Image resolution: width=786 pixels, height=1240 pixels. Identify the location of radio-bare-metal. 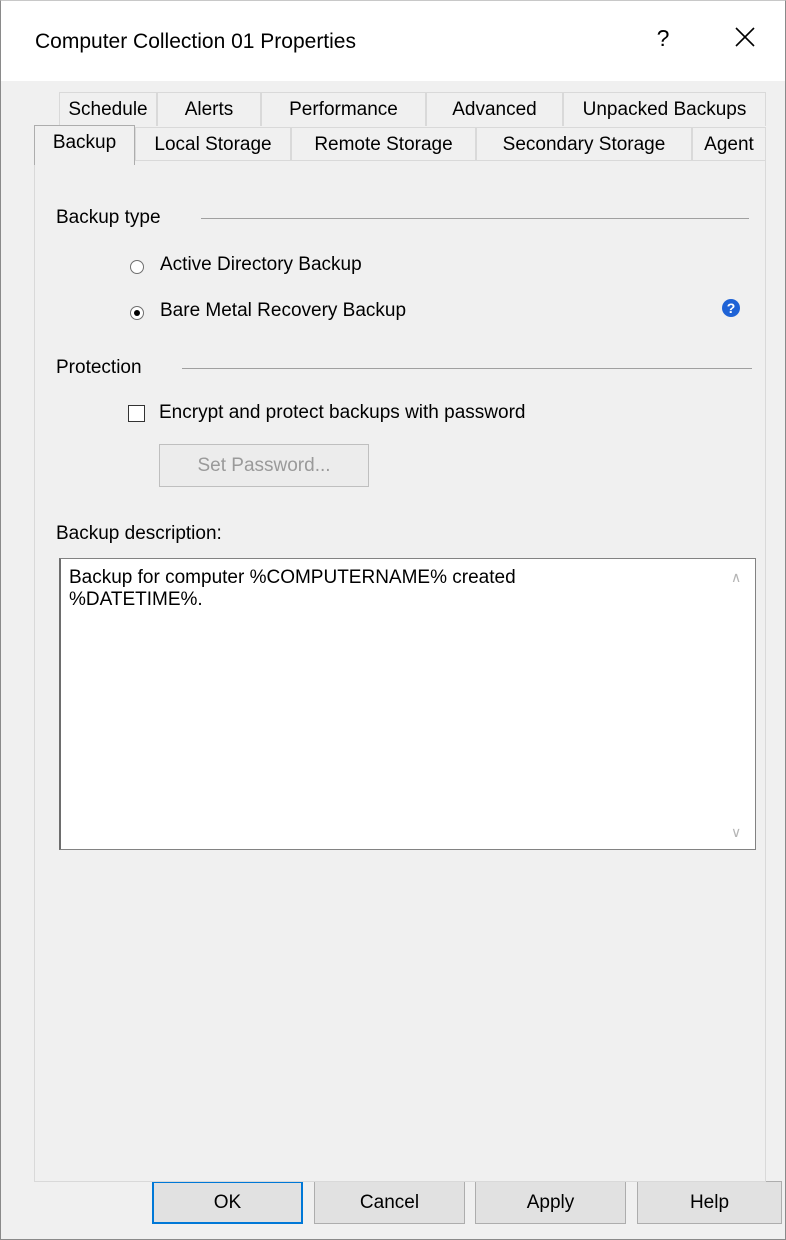
(137, 313).